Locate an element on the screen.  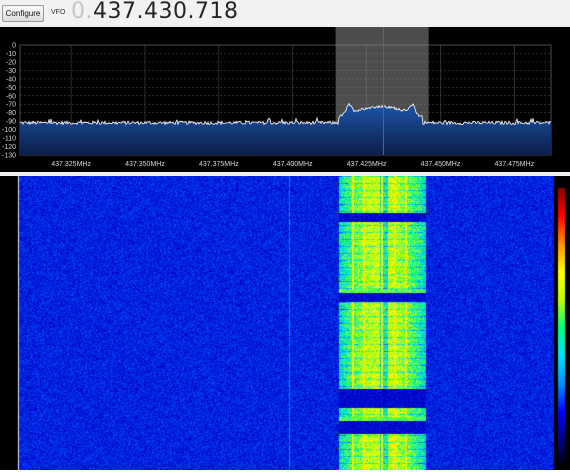
spectrum-y-tick-label: -90 is located at coordinates (11, 122).